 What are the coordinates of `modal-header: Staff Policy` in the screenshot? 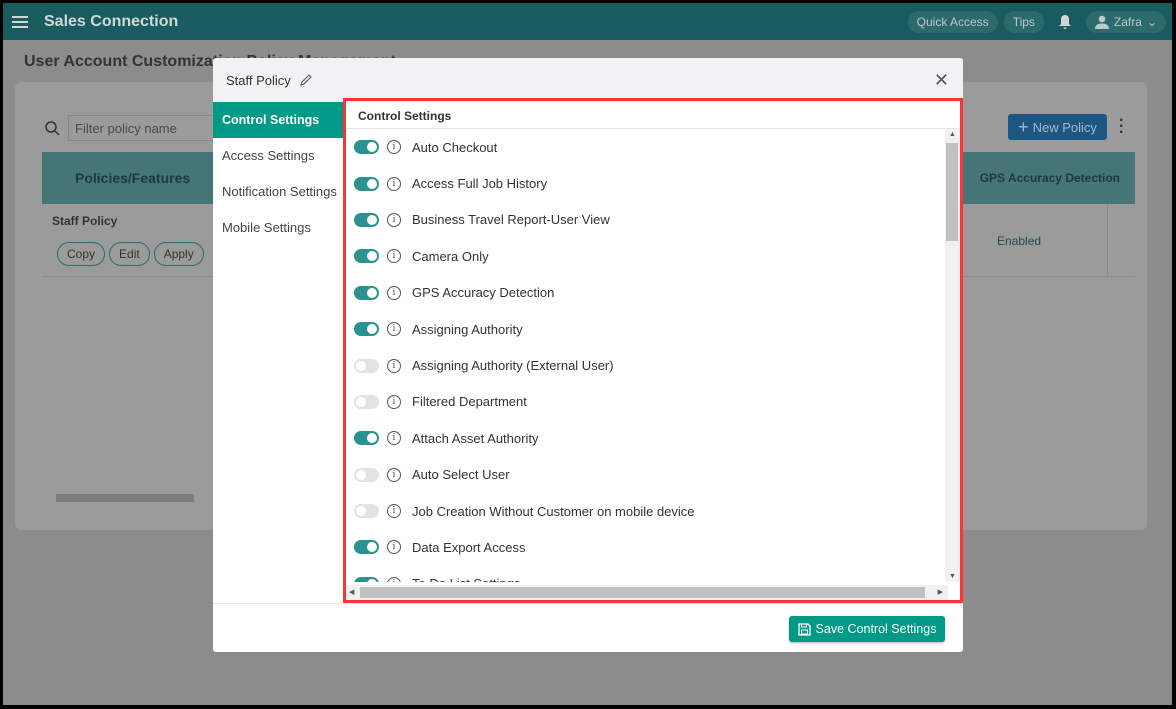 It's located at (588, 80).